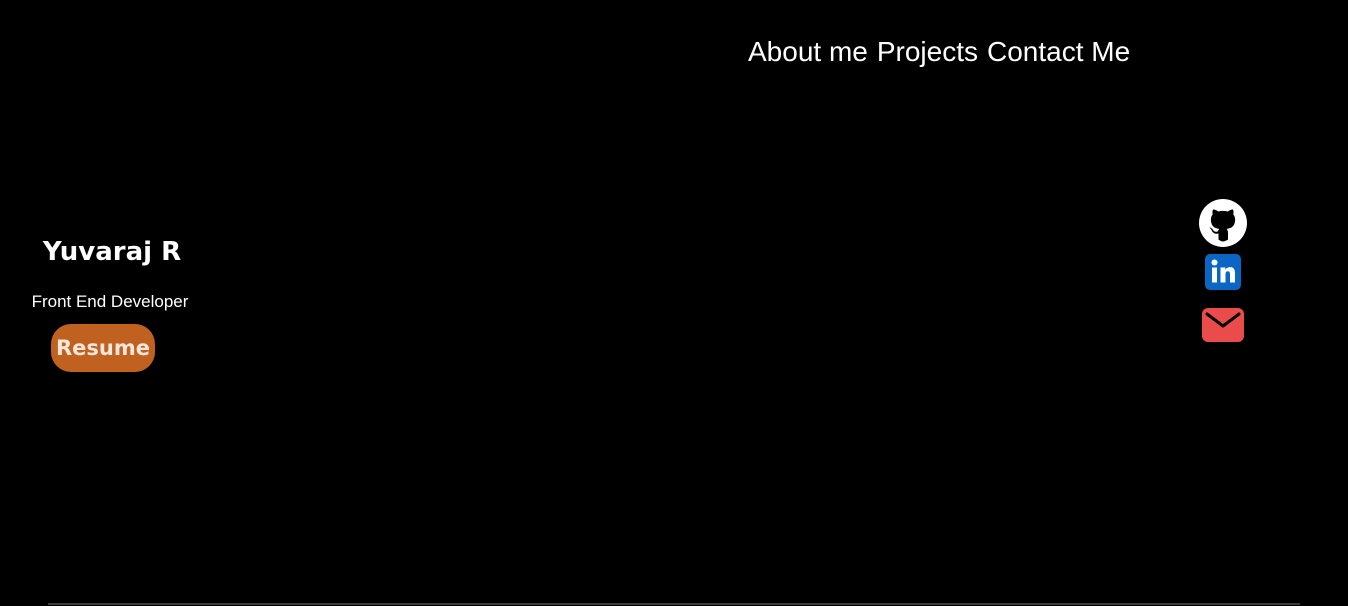  I want to click on linkedin-icon, so click(1223, 272).